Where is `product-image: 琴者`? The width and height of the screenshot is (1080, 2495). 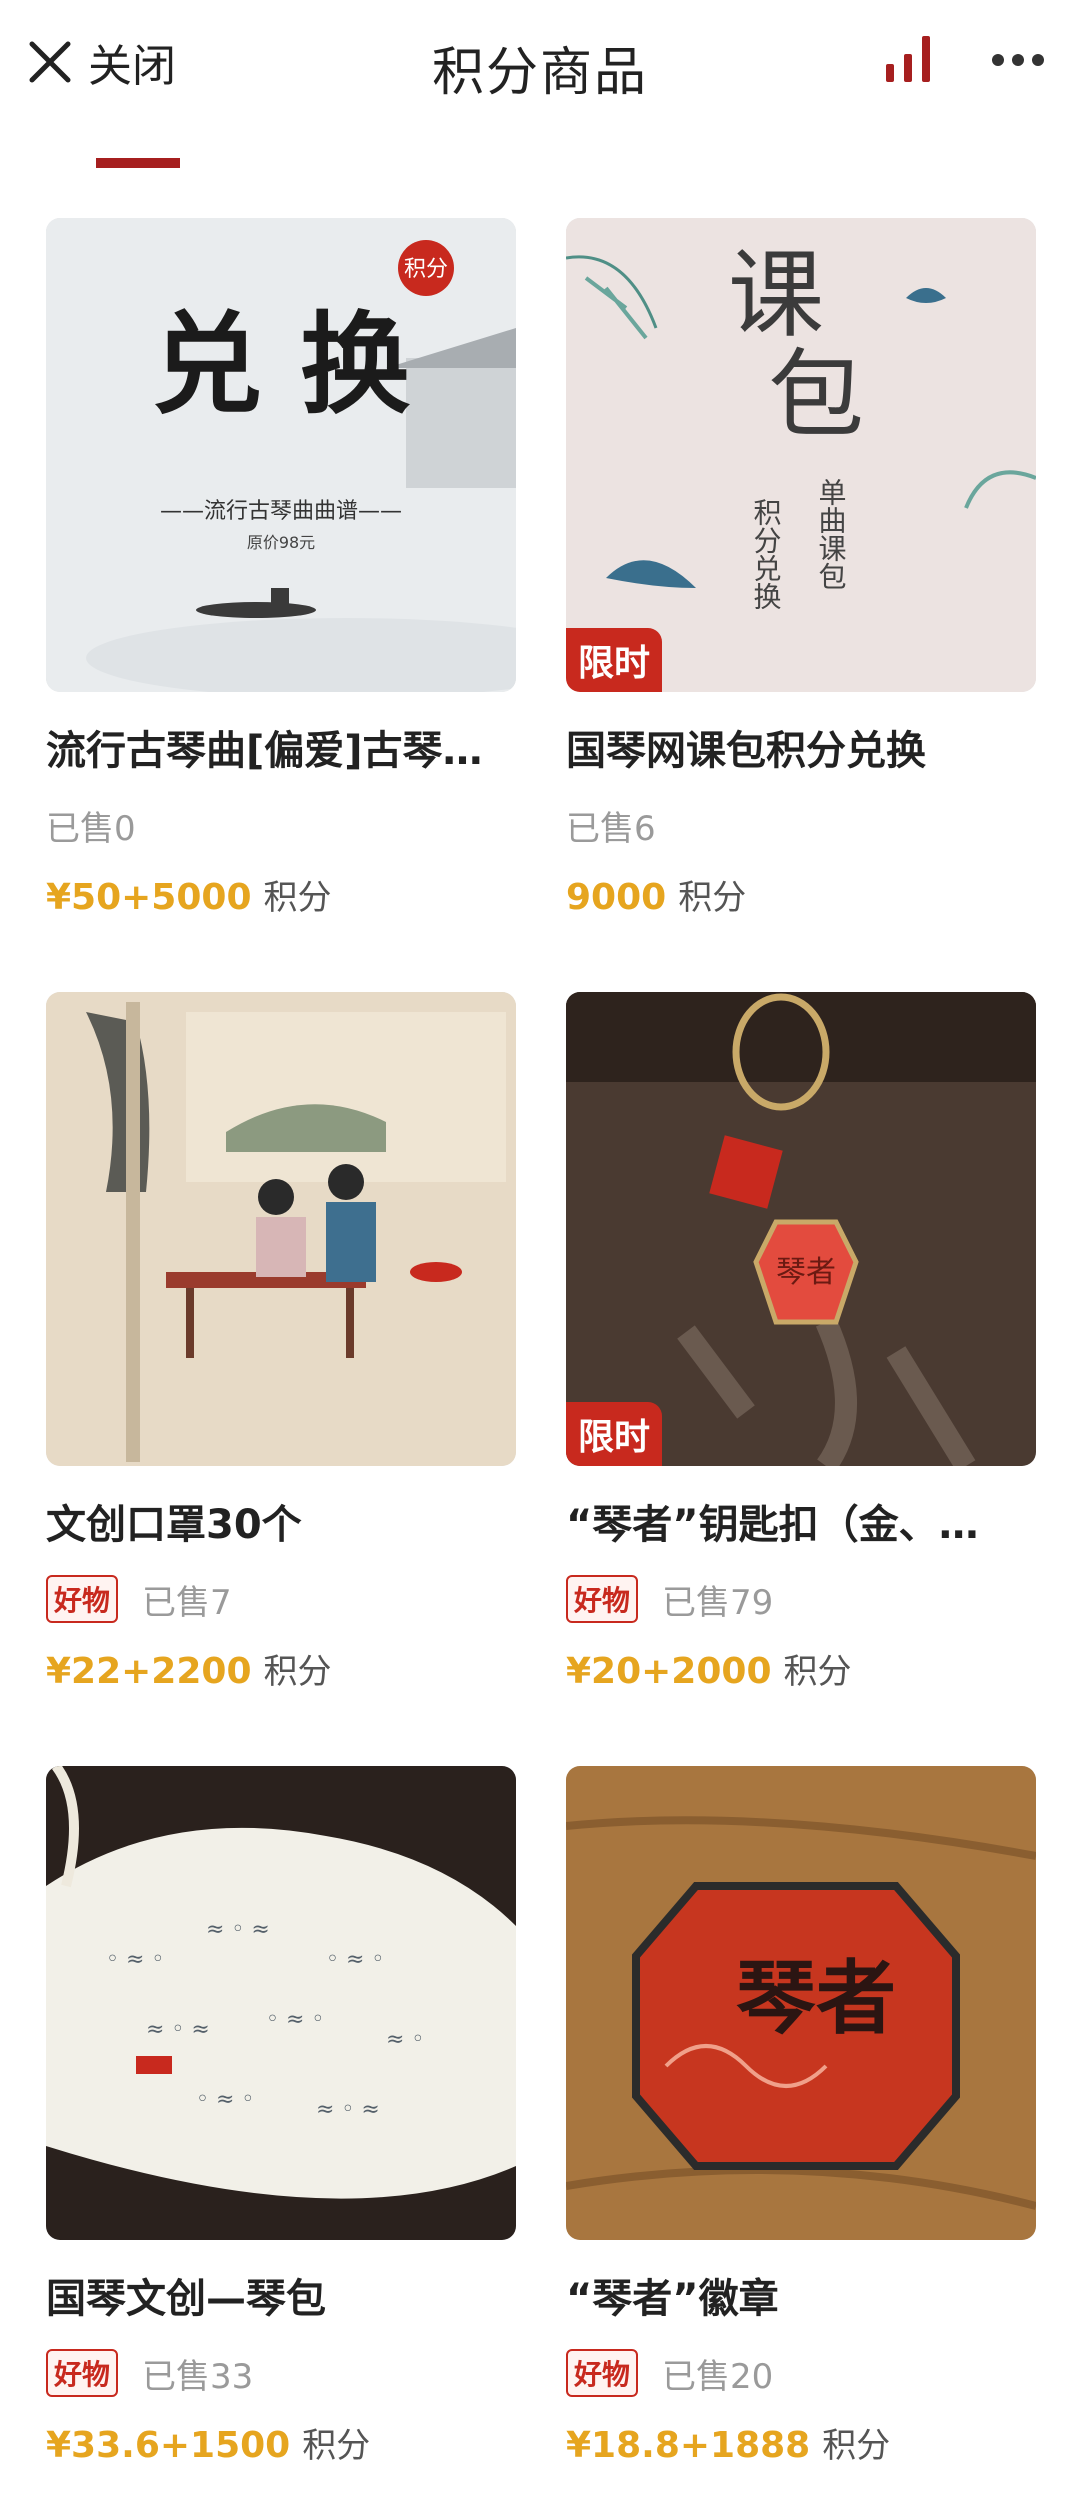 product-image: 琴者 is located at coordinates (801, 2003).